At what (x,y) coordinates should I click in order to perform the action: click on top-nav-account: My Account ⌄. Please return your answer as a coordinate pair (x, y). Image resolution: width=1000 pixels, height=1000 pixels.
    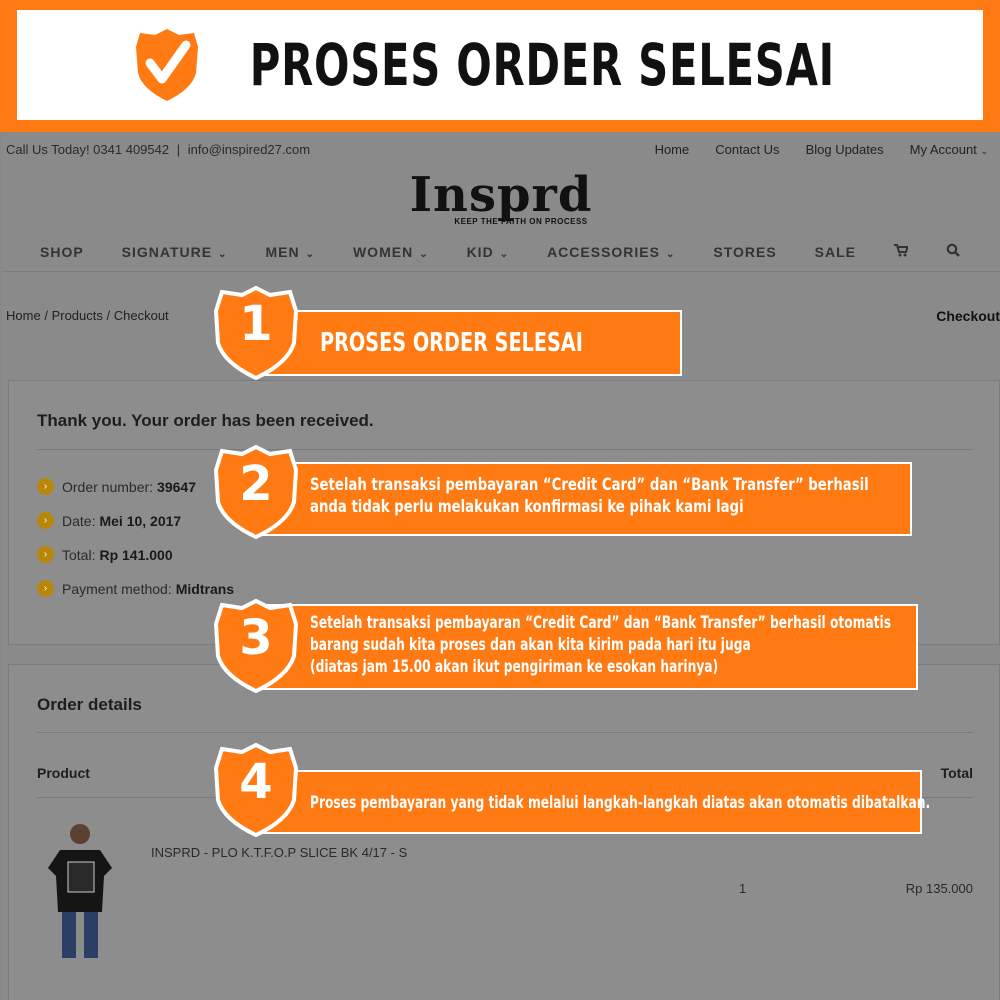
    Looking at the image, I should click on (949, 149).